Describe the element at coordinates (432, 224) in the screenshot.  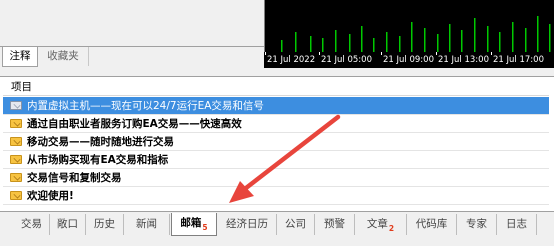
I see `tab-codebase: 代码库` at that location.